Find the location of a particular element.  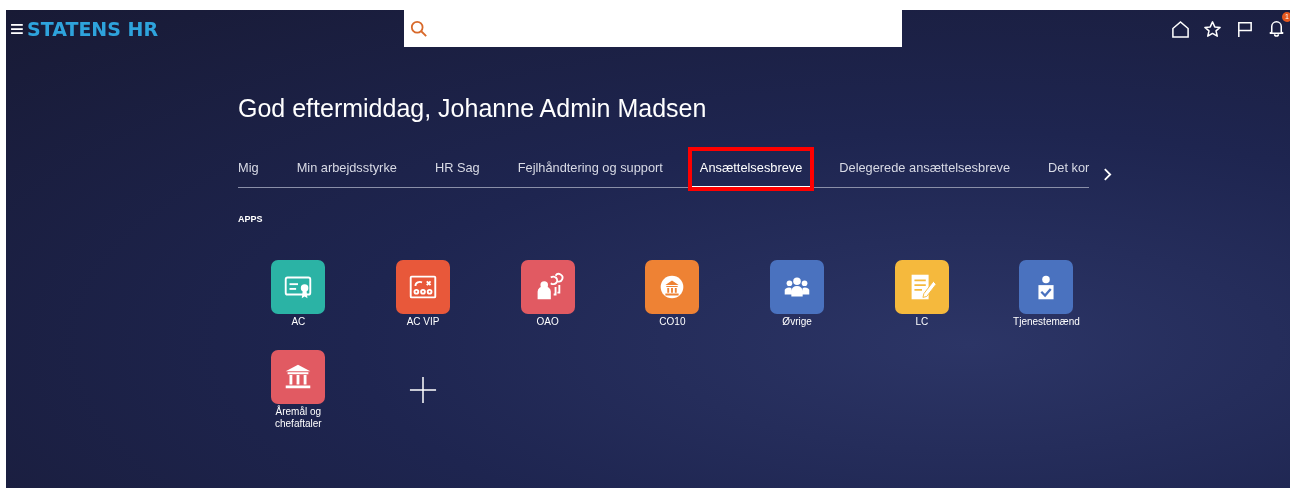

app-label: Åremål og chefaftaler is located at coordinates (298, 418).